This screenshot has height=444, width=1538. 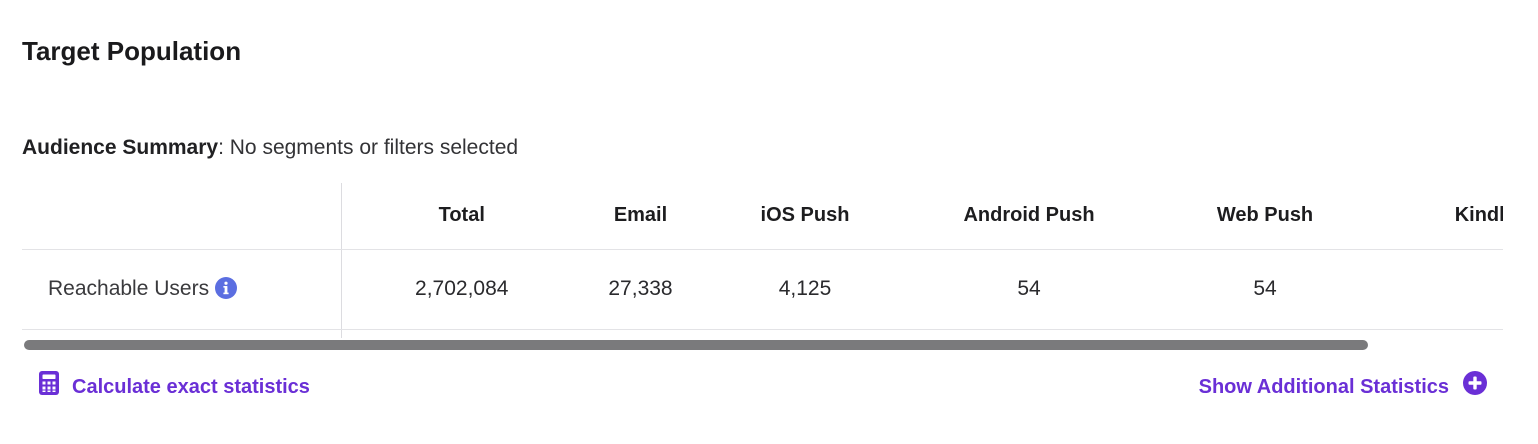 I want to click on scrollbar-thumb, so click(x=696, y=345).